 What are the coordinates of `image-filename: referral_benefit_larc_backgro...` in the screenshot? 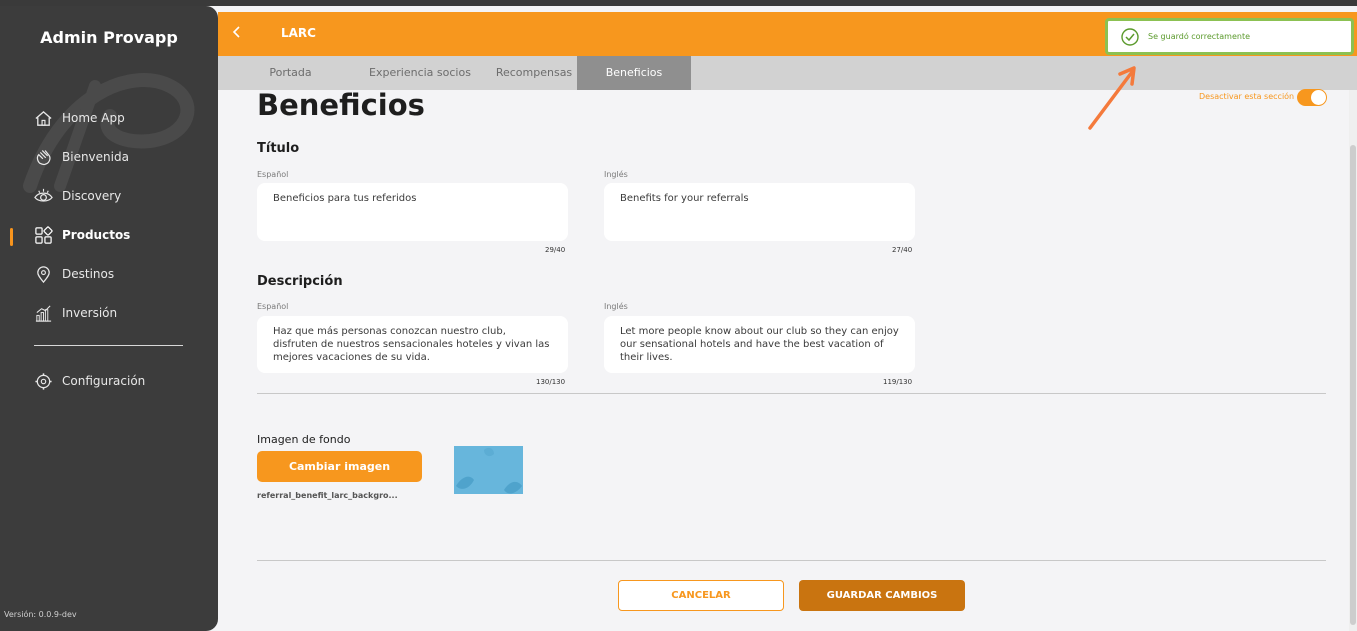 It's located at (327, 495).